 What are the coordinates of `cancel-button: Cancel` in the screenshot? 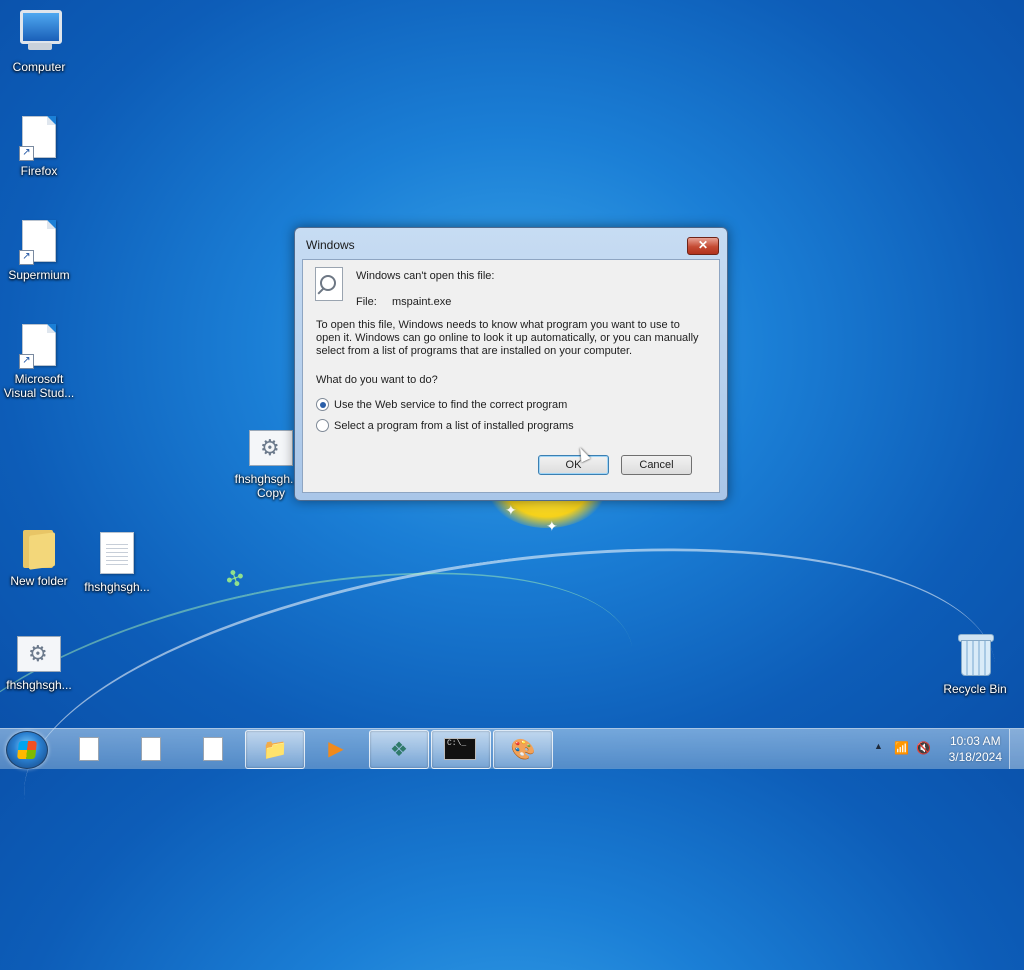 It's located at (656, 465).